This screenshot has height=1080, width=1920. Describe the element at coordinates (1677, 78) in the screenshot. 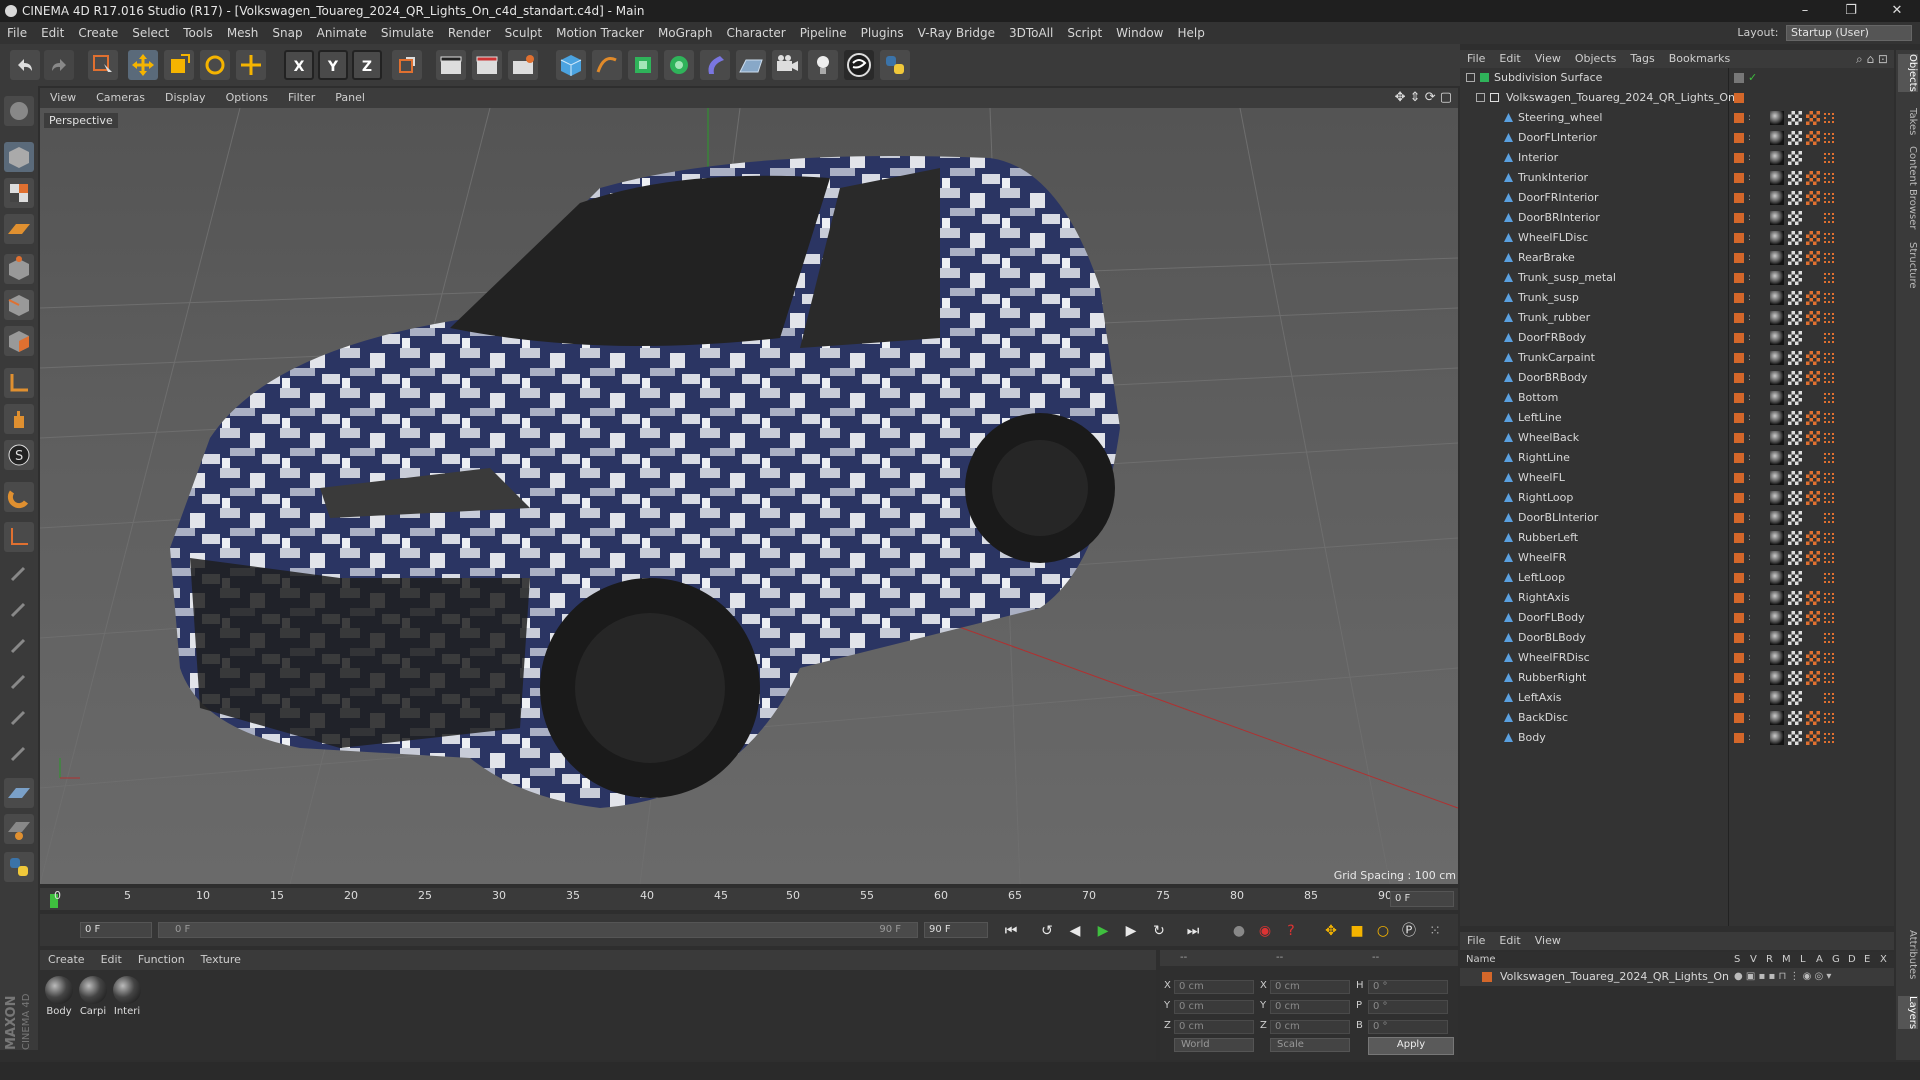

I see `tree-root-row: Subdivision Surface ✓` at that location.